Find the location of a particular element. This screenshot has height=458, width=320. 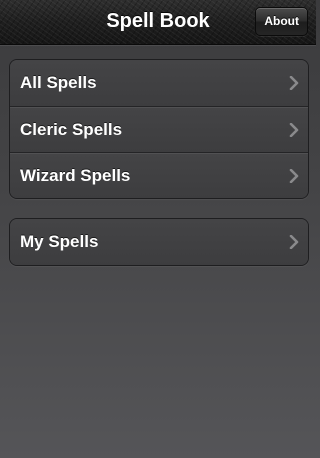

list-item-label: Cleric Spells is located at coordinates (71, 129).